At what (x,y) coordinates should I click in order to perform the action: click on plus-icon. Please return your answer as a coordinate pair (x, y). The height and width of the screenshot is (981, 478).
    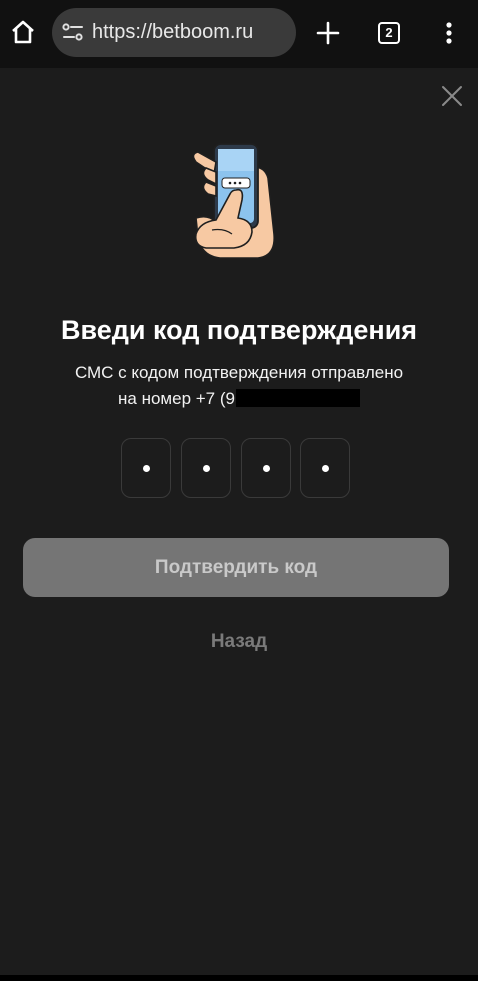
    Looking at the image, I should click on (328, 33).